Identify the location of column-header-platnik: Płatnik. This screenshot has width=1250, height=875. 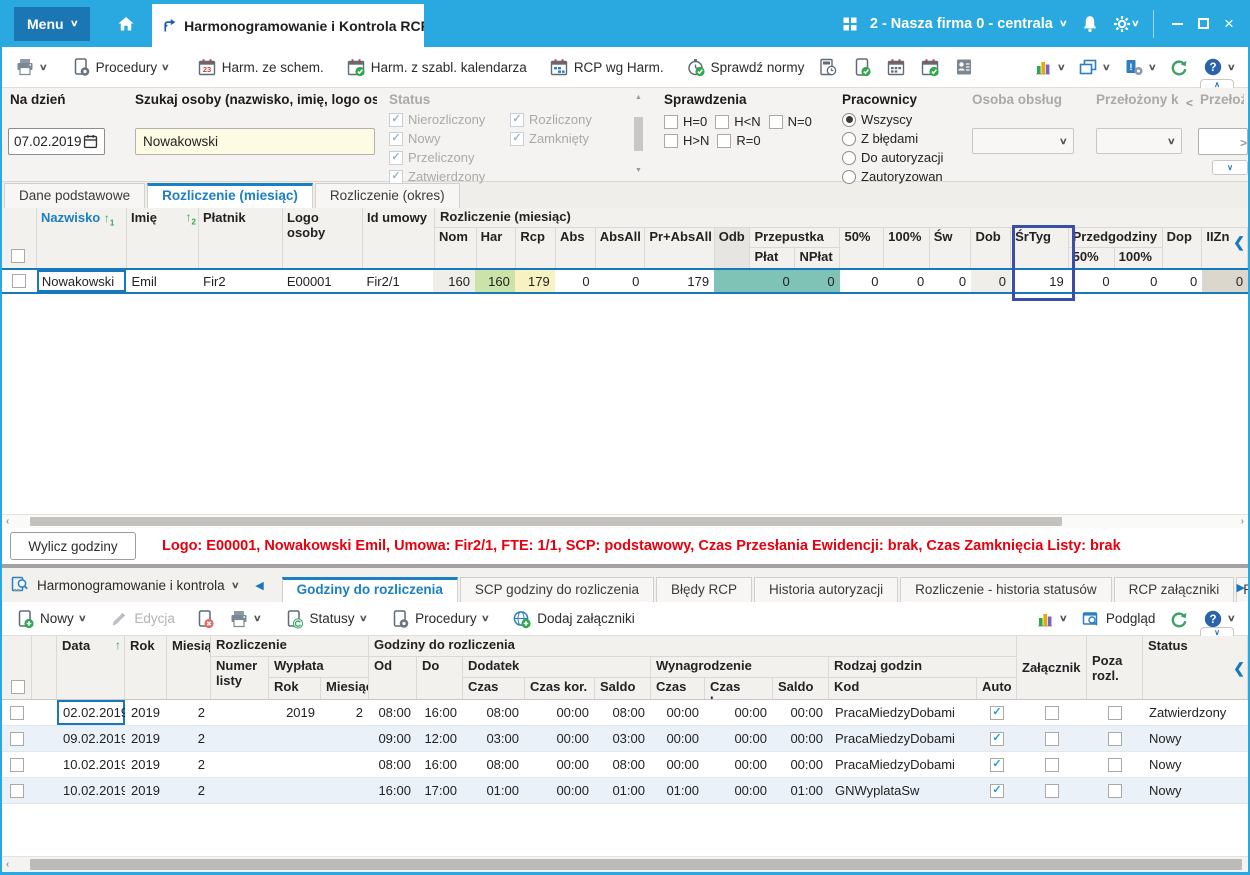
(241, 238).